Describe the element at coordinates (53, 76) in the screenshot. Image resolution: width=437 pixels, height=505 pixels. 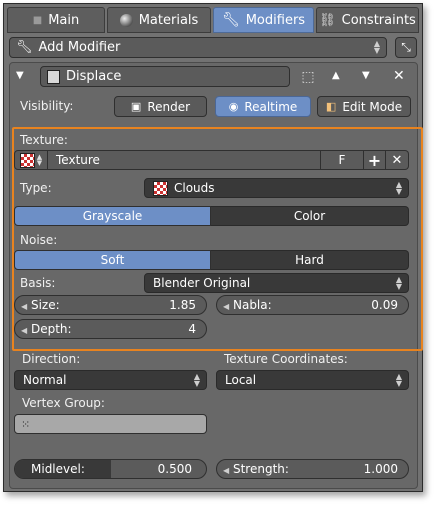
I see `displace-modifier-icon` at that location.